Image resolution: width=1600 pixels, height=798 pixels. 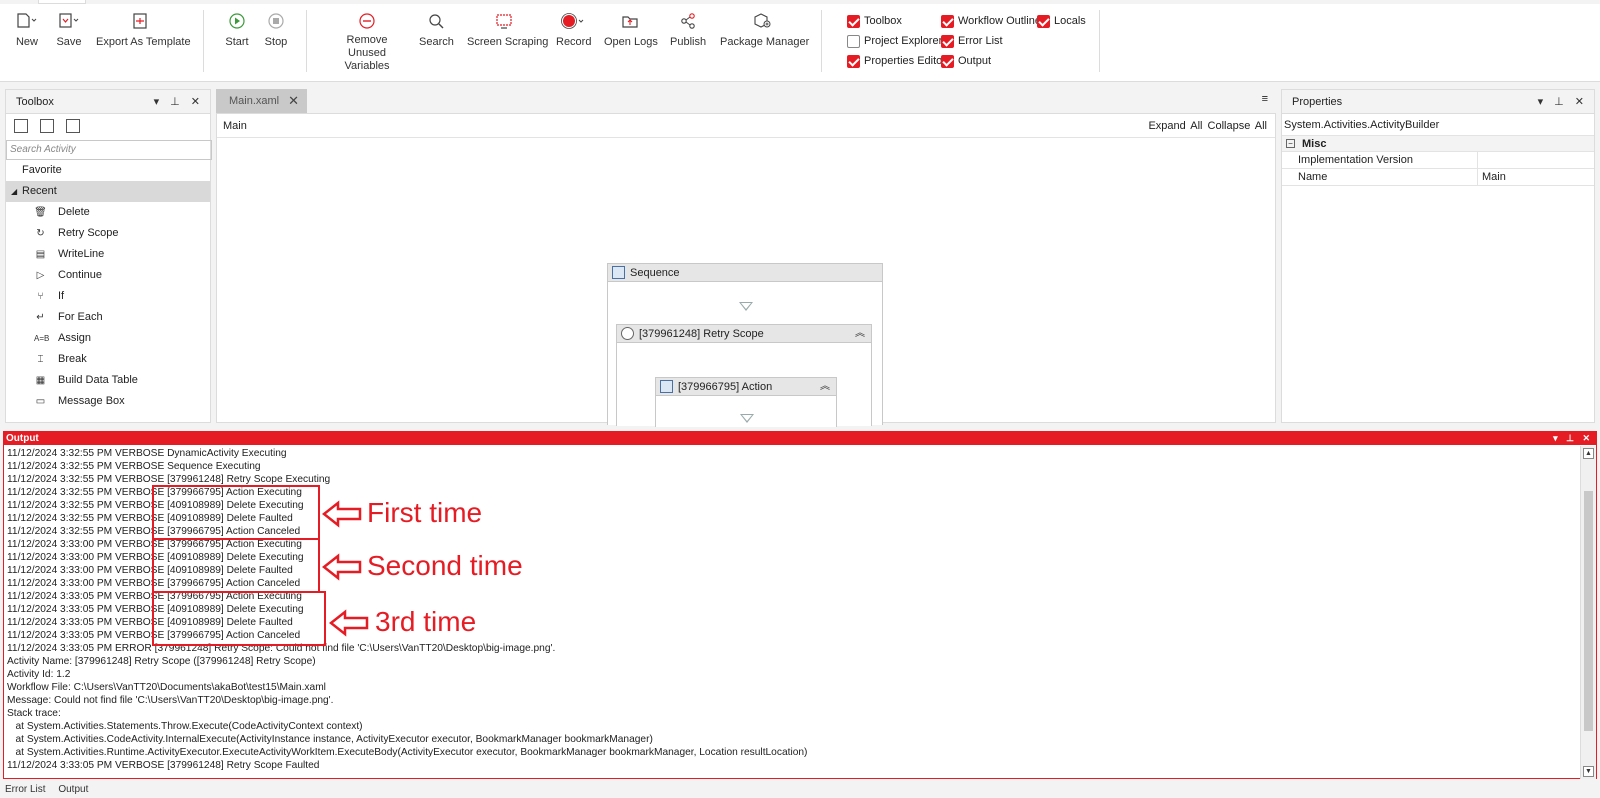 I want to click on screen-scraping-button: Screen Scraping, so click(x=507, y=42).